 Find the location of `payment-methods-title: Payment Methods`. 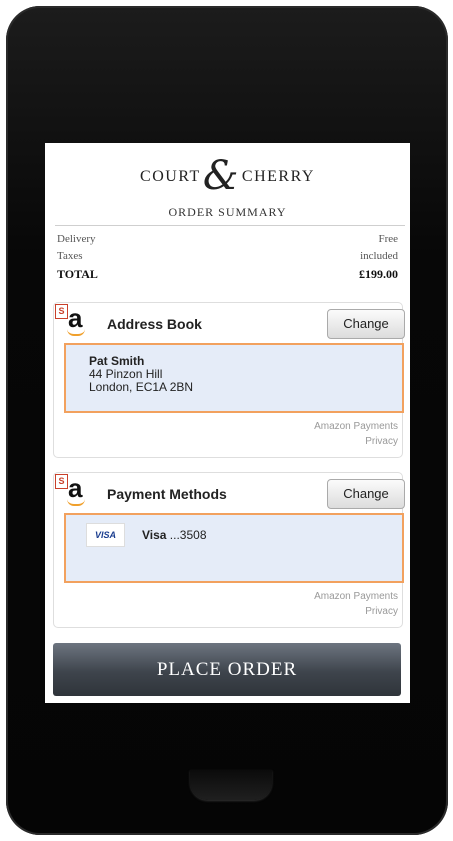

payment-methods-title: Payment Methods is located at coordinates (167, 494).